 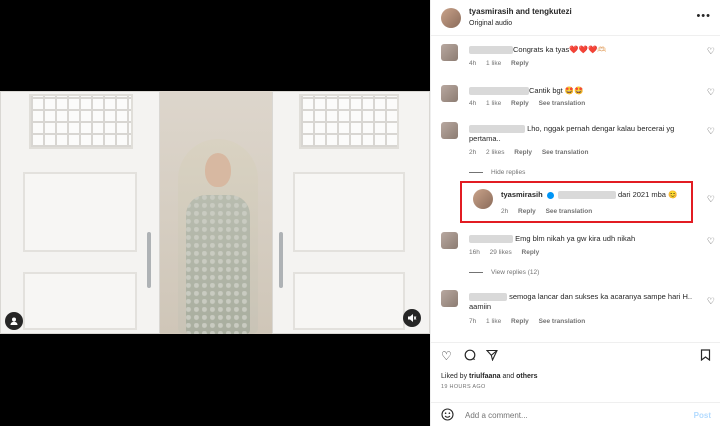 I want to click on mute-icon, so click(x=412, y=318).